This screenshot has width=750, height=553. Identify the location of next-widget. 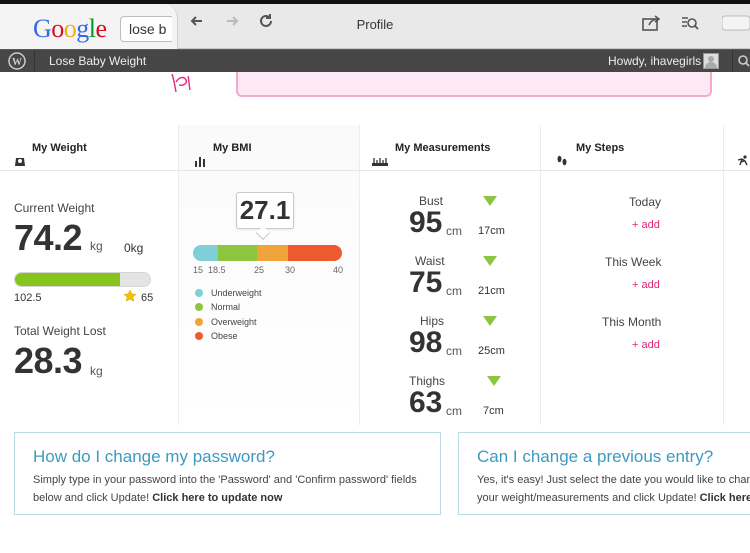
(737, 275).